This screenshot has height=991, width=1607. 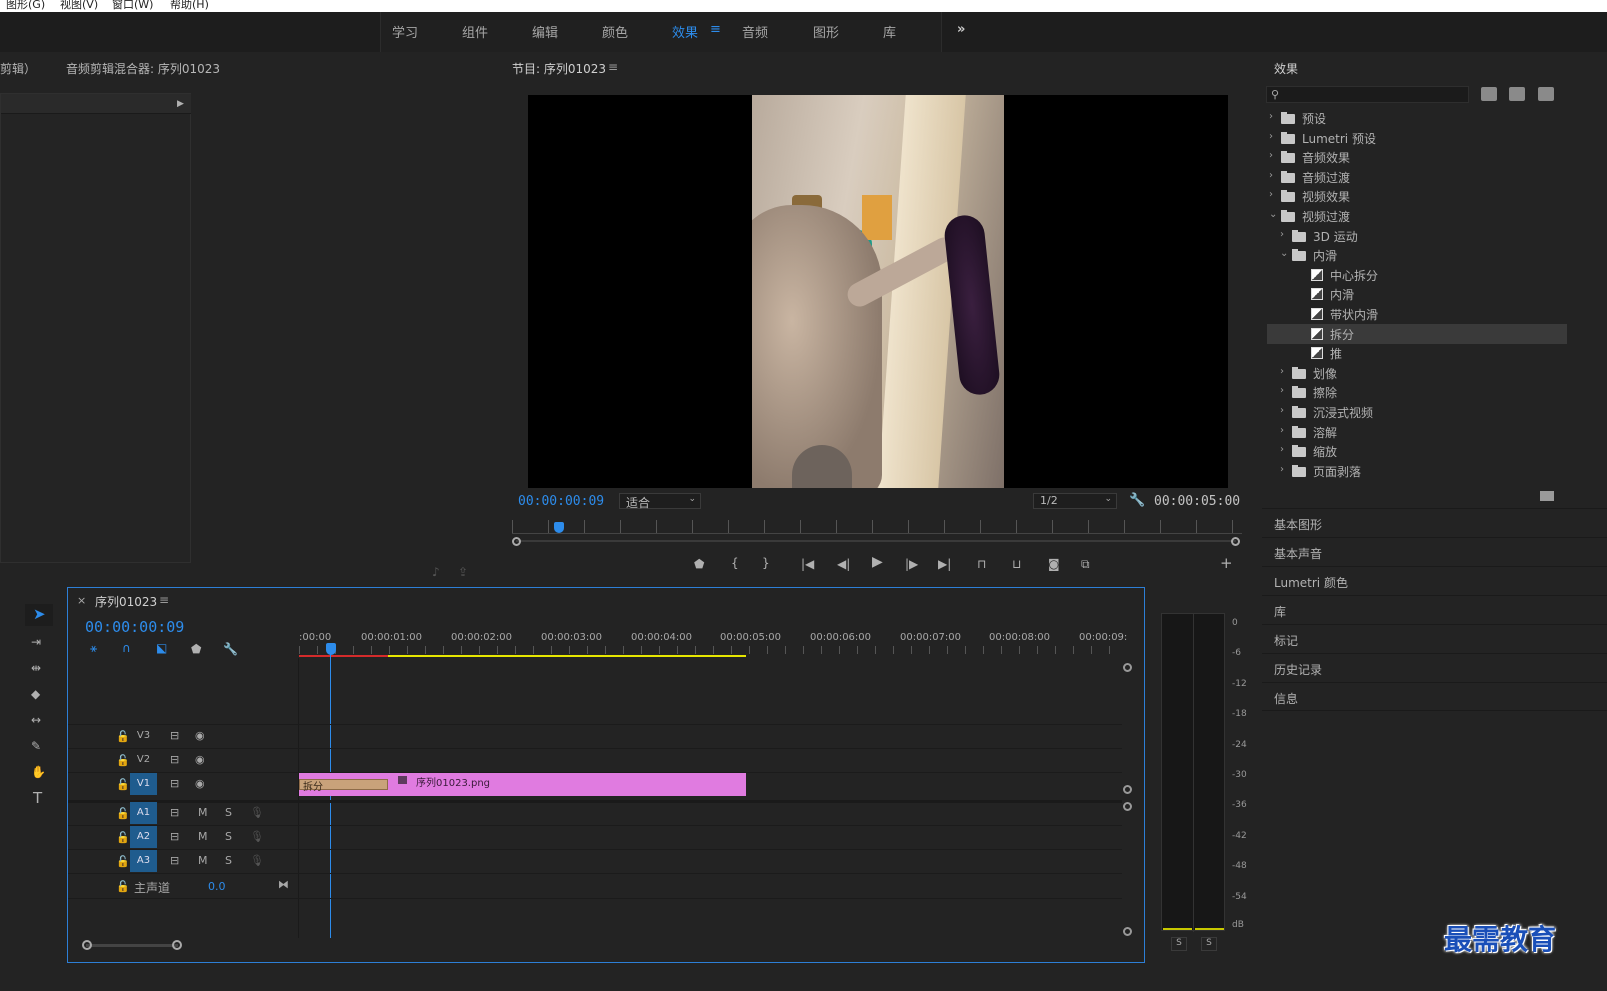 What do you see at coordinates (134, 627) in the screenshot?
I see `timeline-timecode: 00:00:00:09` at bounding box center [134, 627].